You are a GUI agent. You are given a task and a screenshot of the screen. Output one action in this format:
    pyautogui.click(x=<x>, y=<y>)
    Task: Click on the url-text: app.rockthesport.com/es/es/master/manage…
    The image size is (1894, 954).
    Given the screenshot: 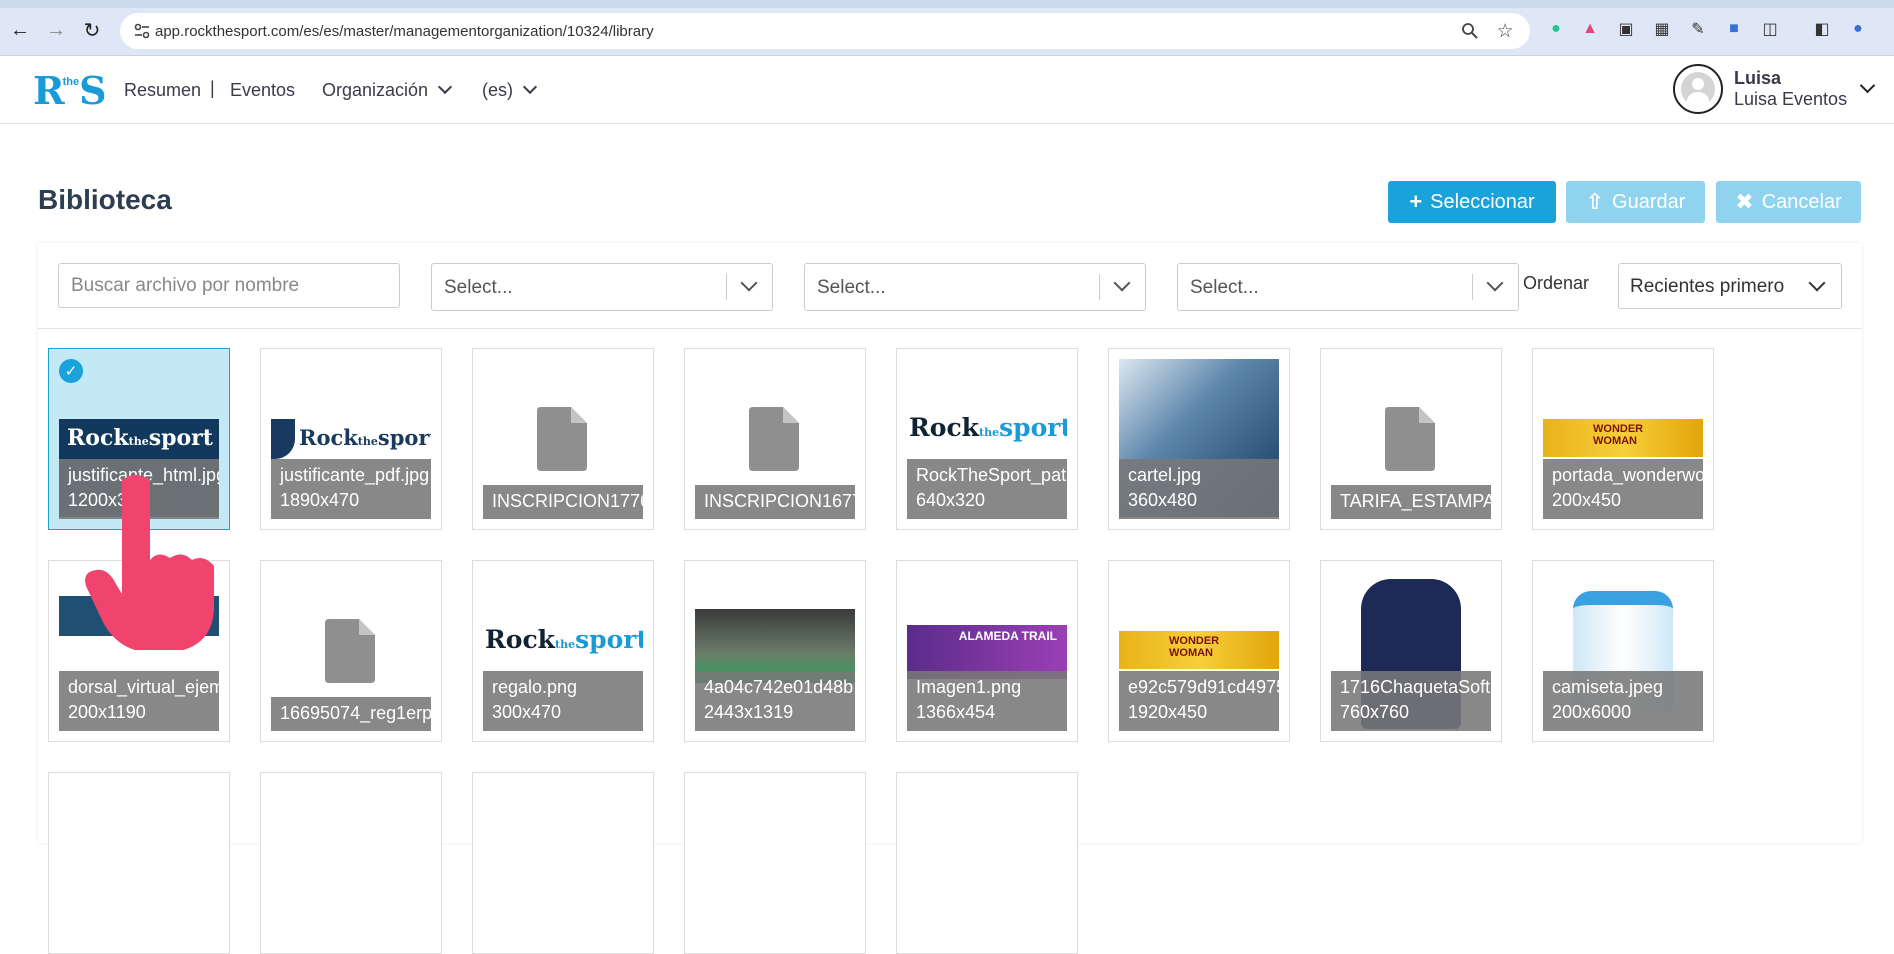 What is the action you would take?
    pyautogui.click(x=404, y=31)
    